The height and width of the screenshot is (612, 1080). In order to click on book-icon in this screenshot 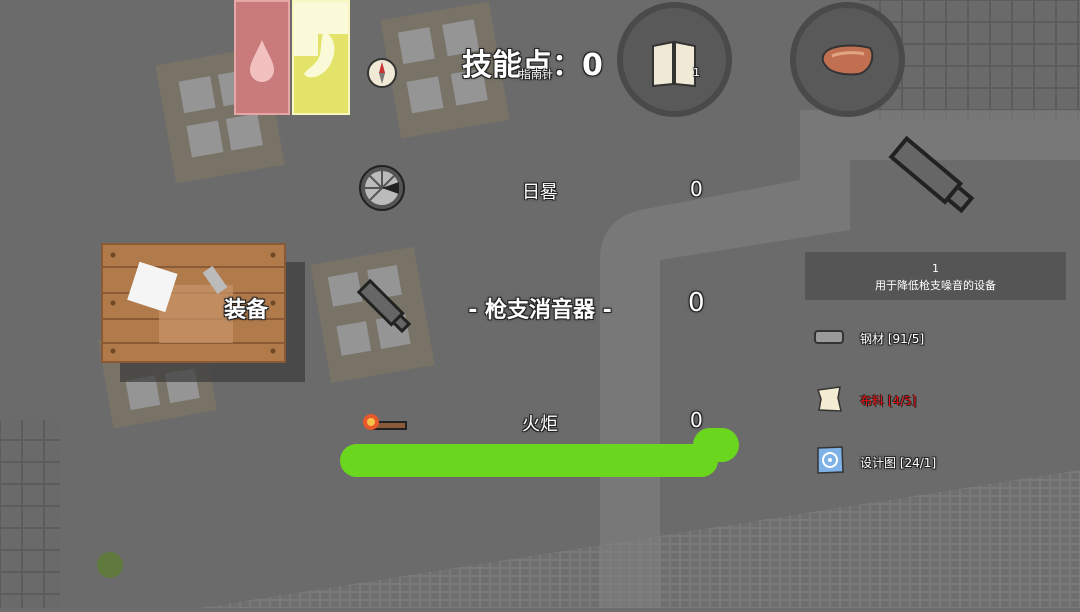, I will do `click(674, 64)`.